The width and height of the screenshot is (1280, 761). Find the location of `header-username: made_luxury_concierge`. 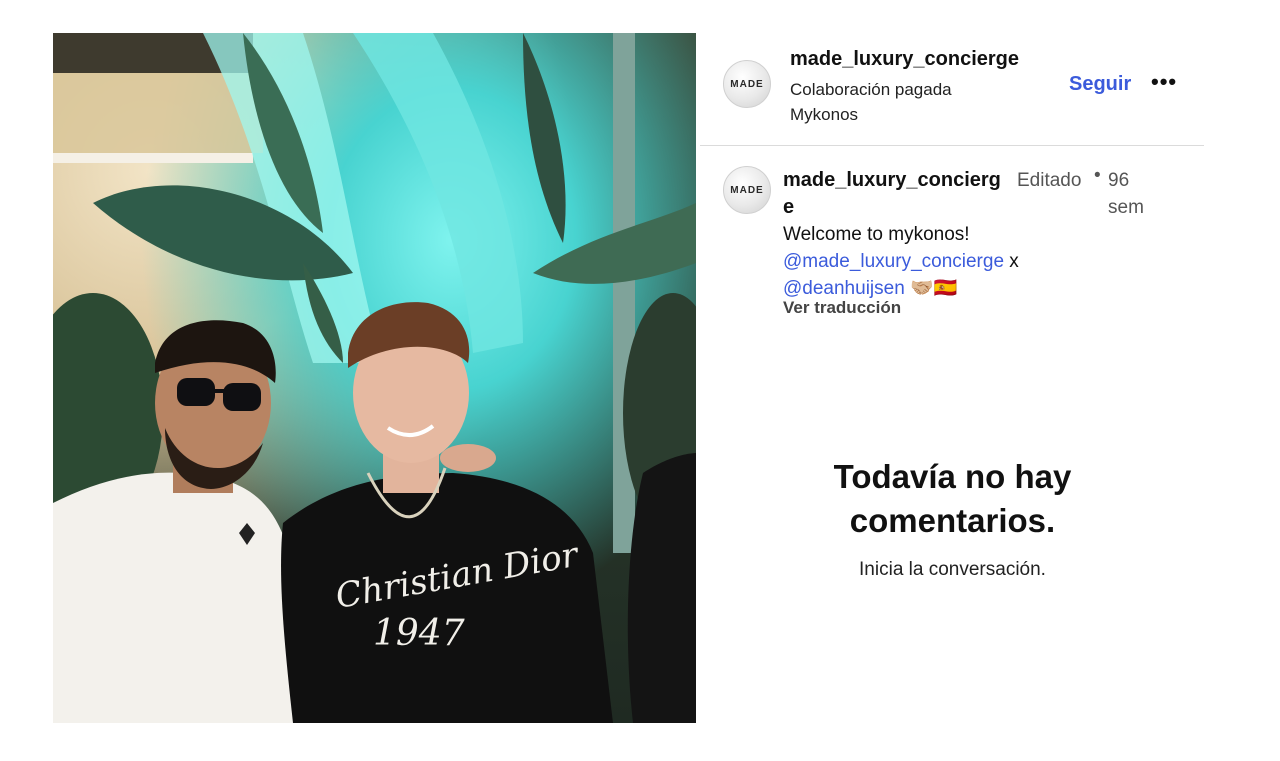

header-username: made_luxury_concierge is located at coordinates (904, 59).